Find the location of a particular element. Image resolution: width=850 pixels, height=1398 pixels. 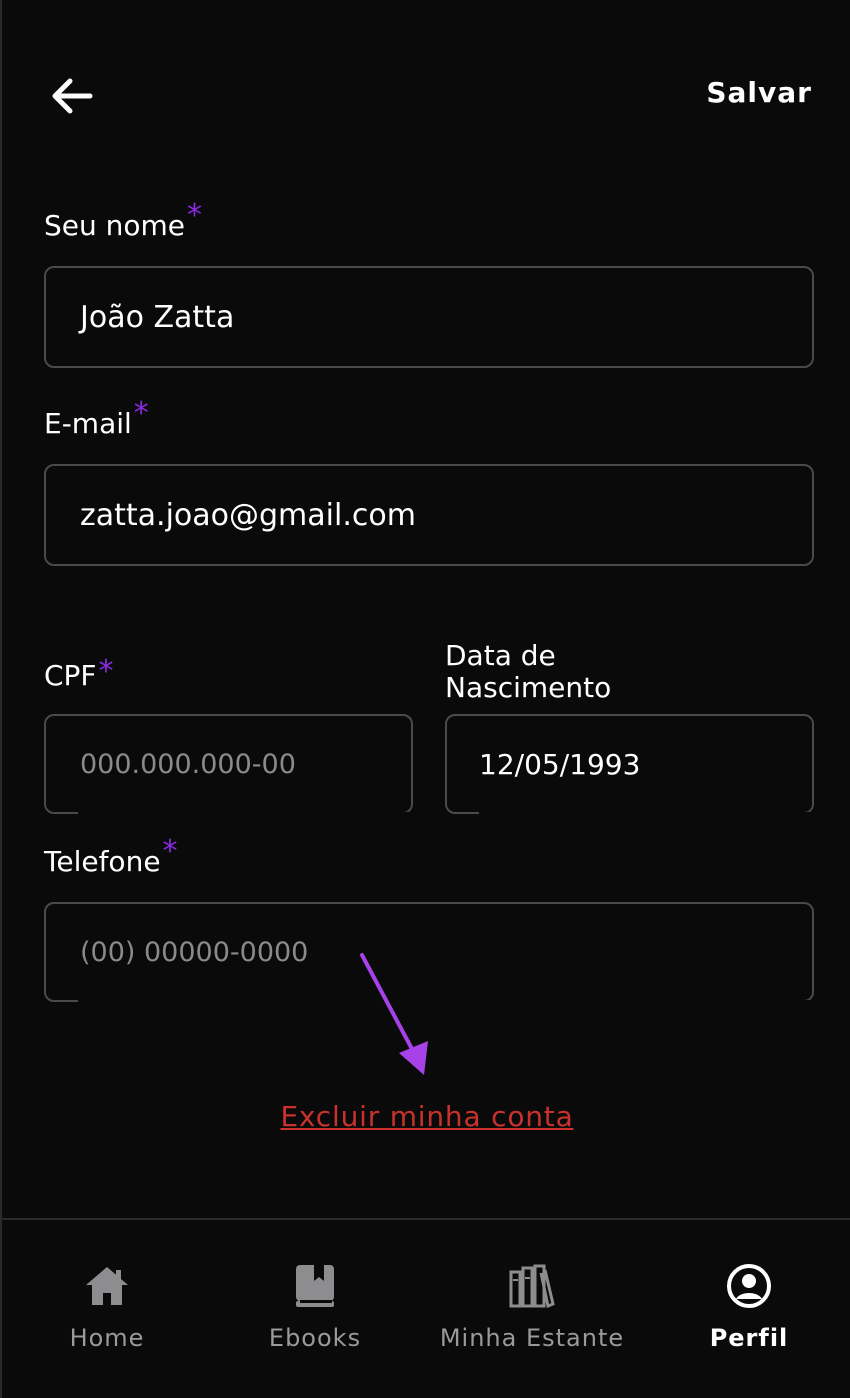

delete-account-link: Excluir minha conta is located at coordinates (426, 1116).